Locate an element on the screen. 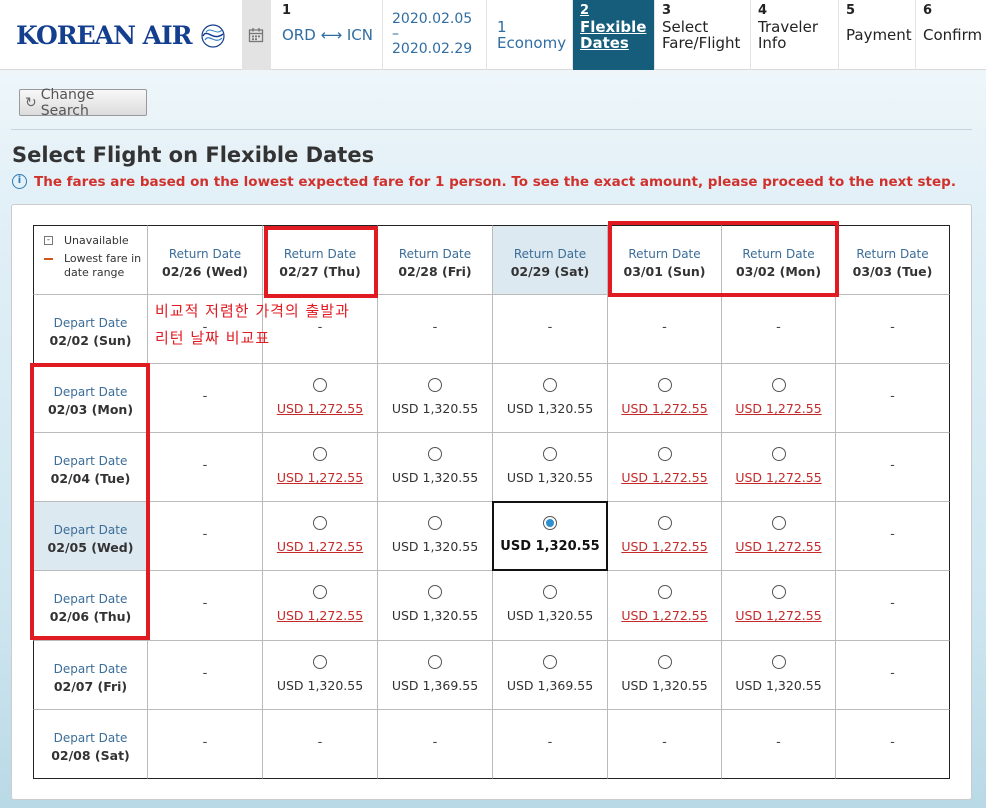 The width and height of the screenshot is (986, 808). taeguk-swirl-icon is located at coordinates (212, 36).